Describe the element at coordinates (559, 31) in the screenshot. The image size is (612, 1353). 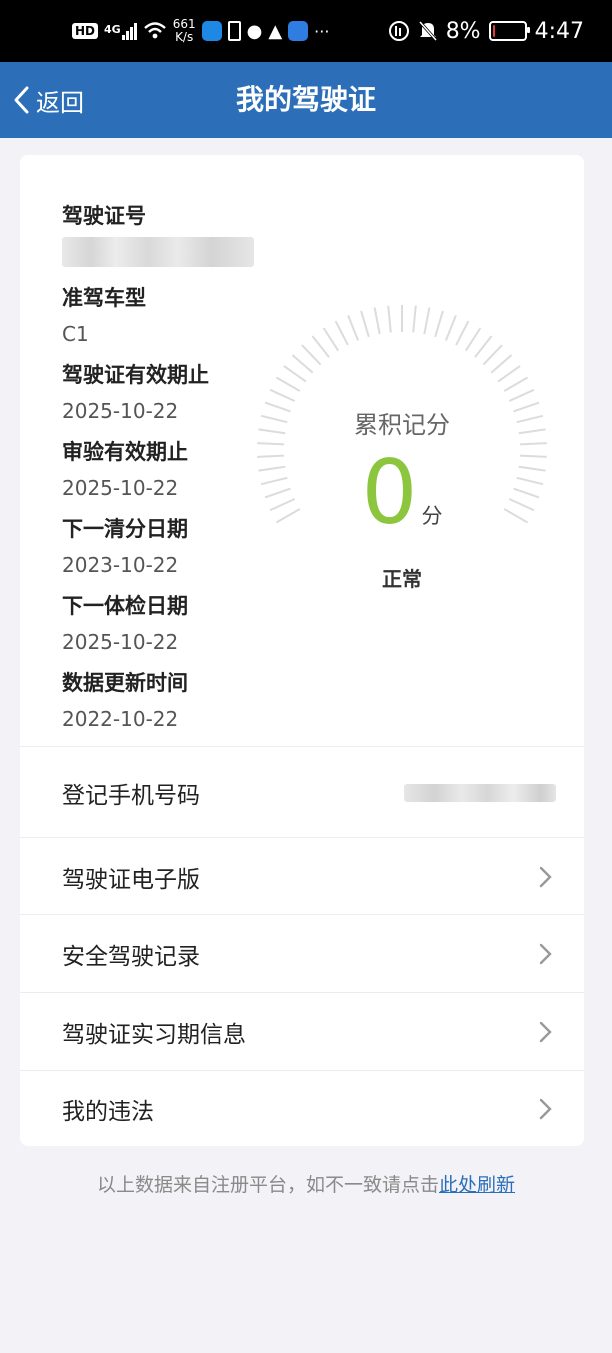
I see `clock: 4:47` at that location.